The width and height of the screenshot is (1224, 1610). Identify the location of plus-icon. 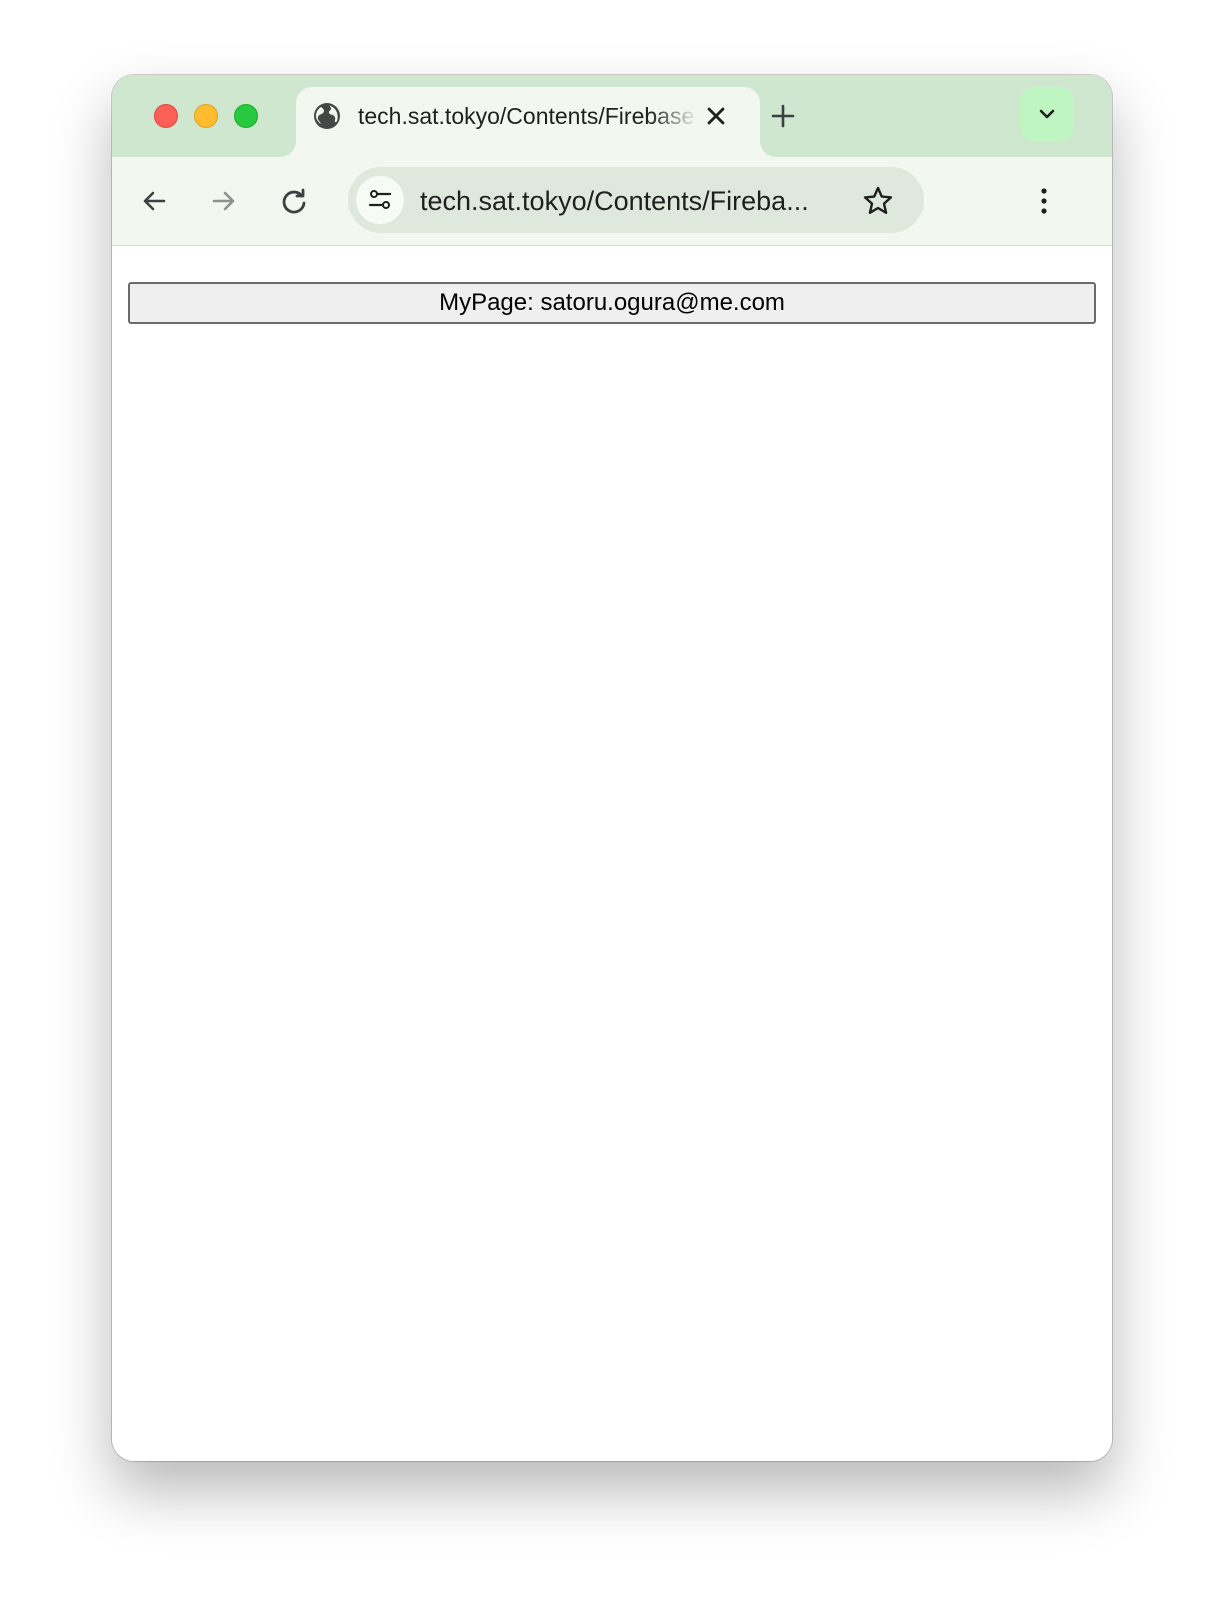
(783, 116).